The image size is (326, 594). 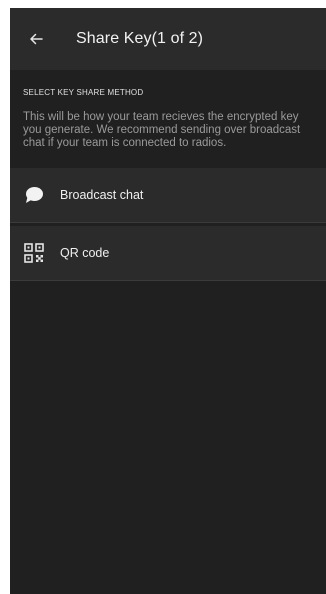 I want to click on arrow-left-icon, so click(x=36, y=39).